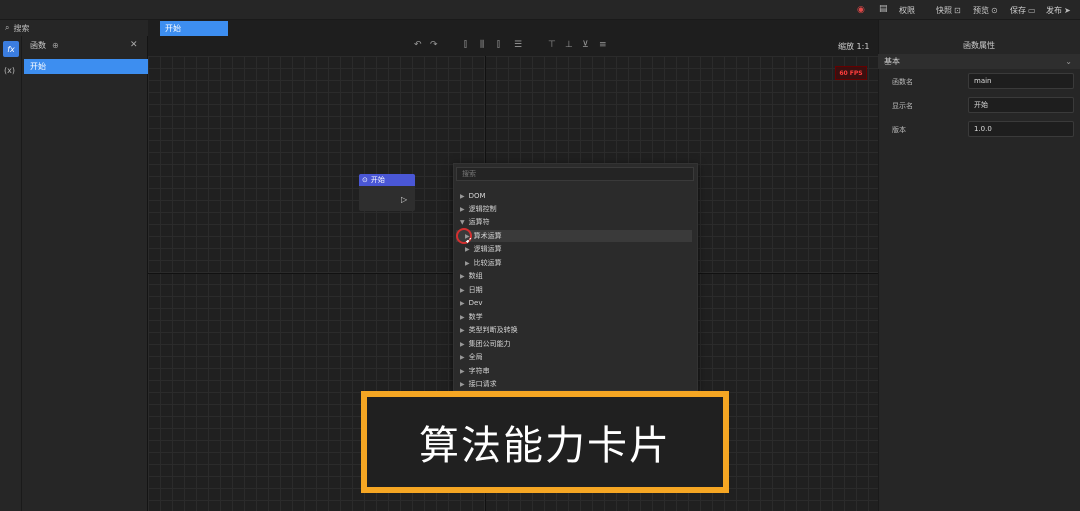 The image size is (1080, 511). What do you see at coordinates (603, 45) in the screenshot?
I see `distribute-vertical-icon: ≡` at bounding box center [603, 45].